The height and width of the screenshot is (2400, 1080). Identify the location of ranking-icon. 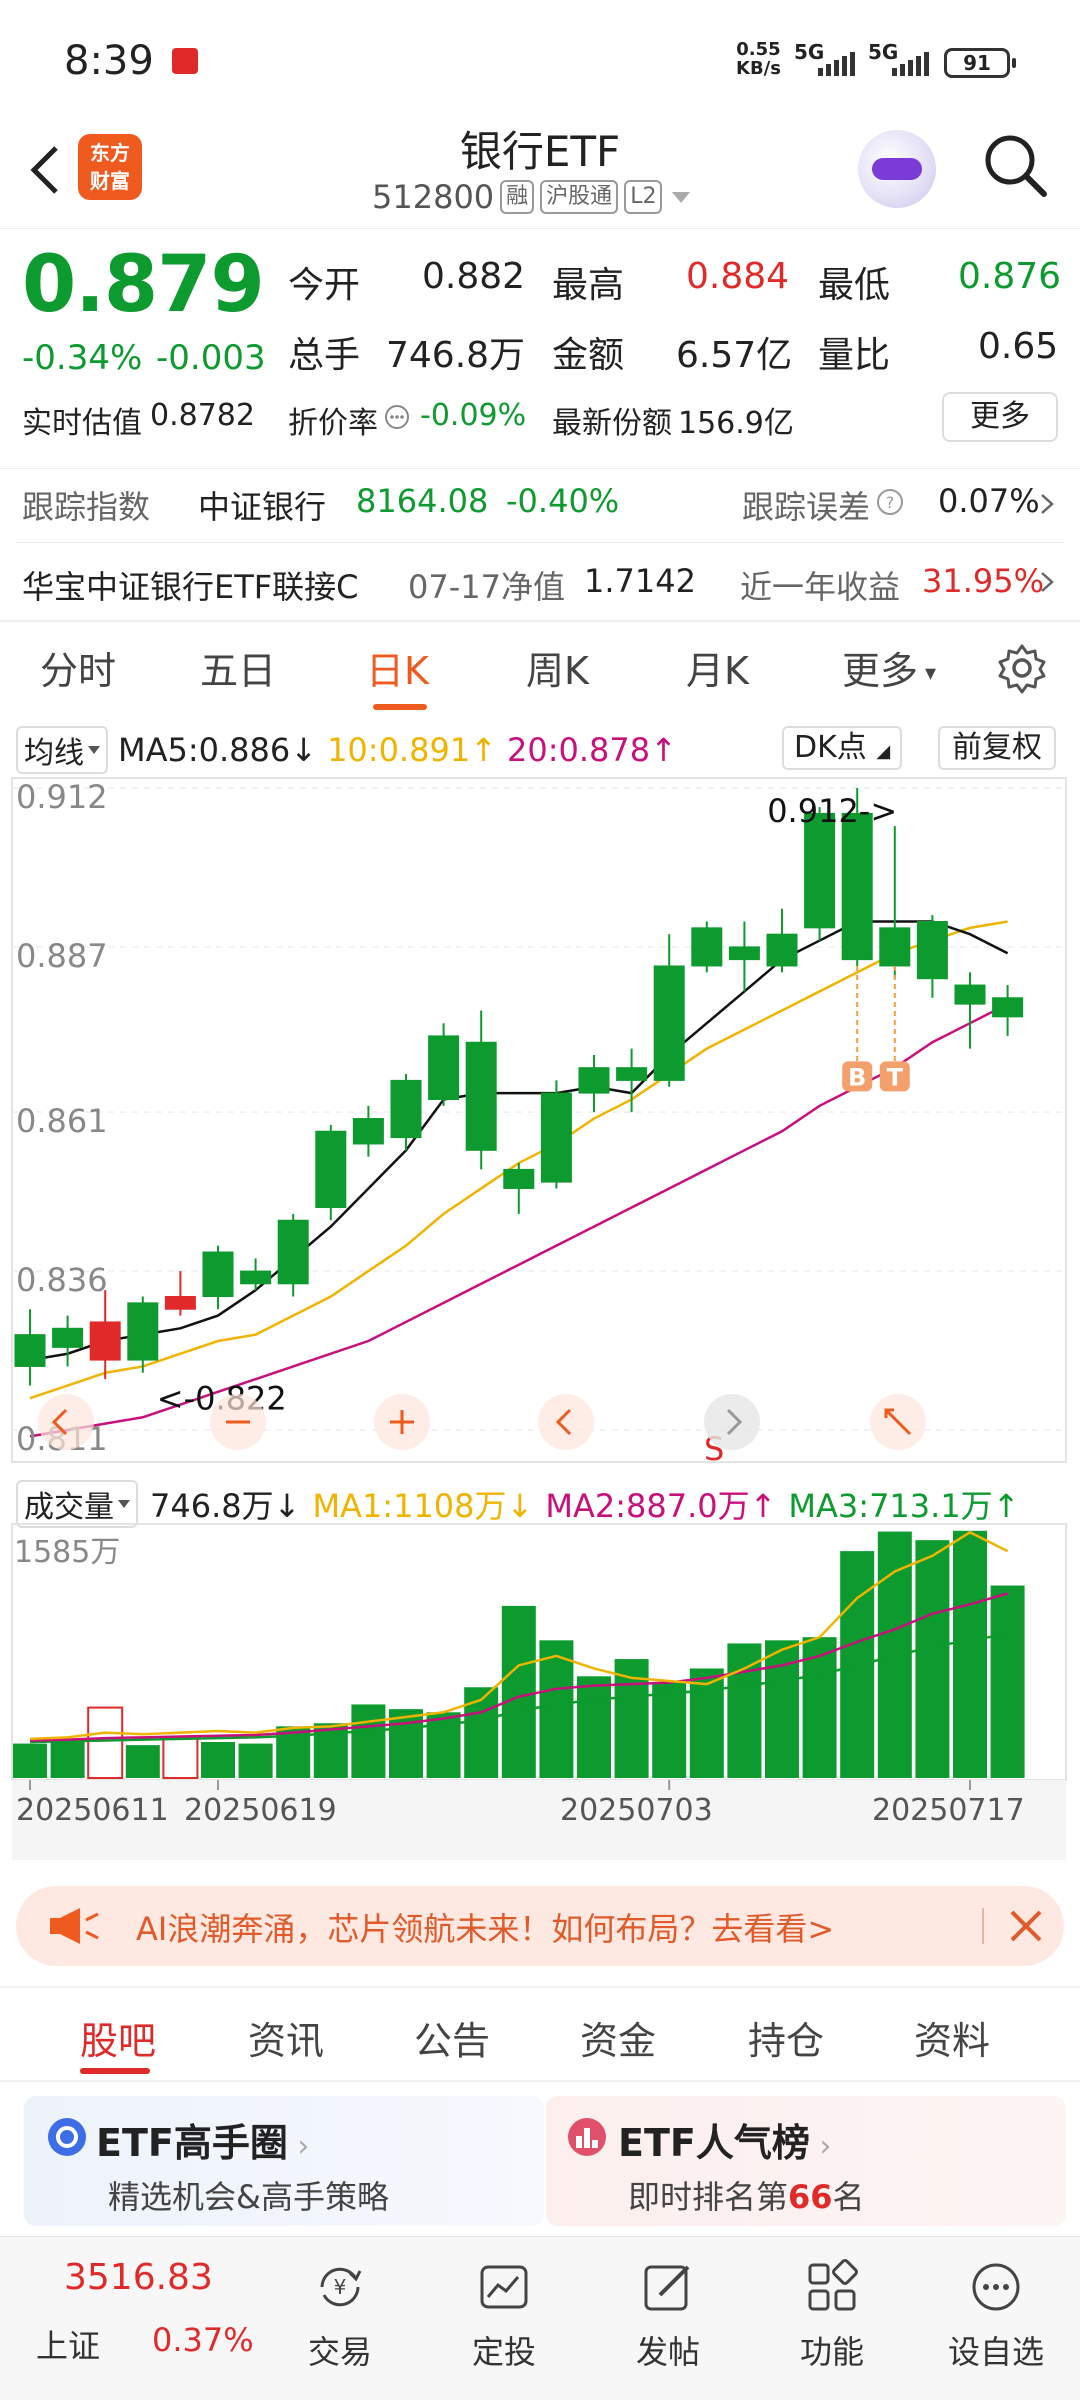
(587, 2137).